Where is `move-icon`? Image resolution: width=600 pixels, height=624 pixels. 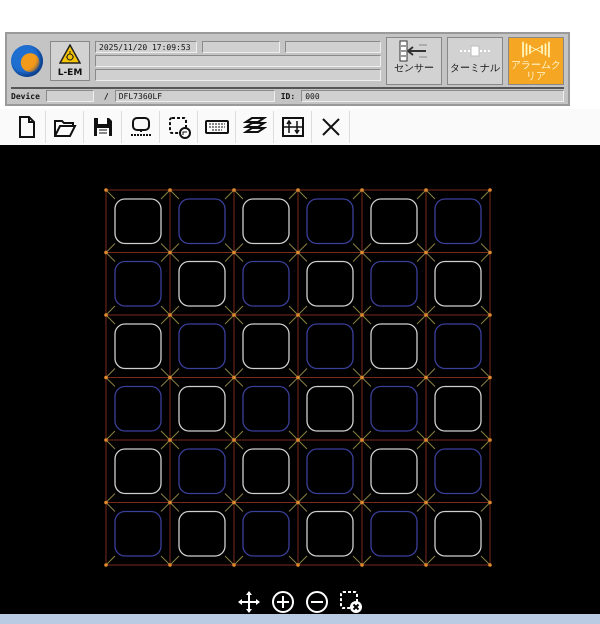
move-icon is located at coordinates (249, 602).